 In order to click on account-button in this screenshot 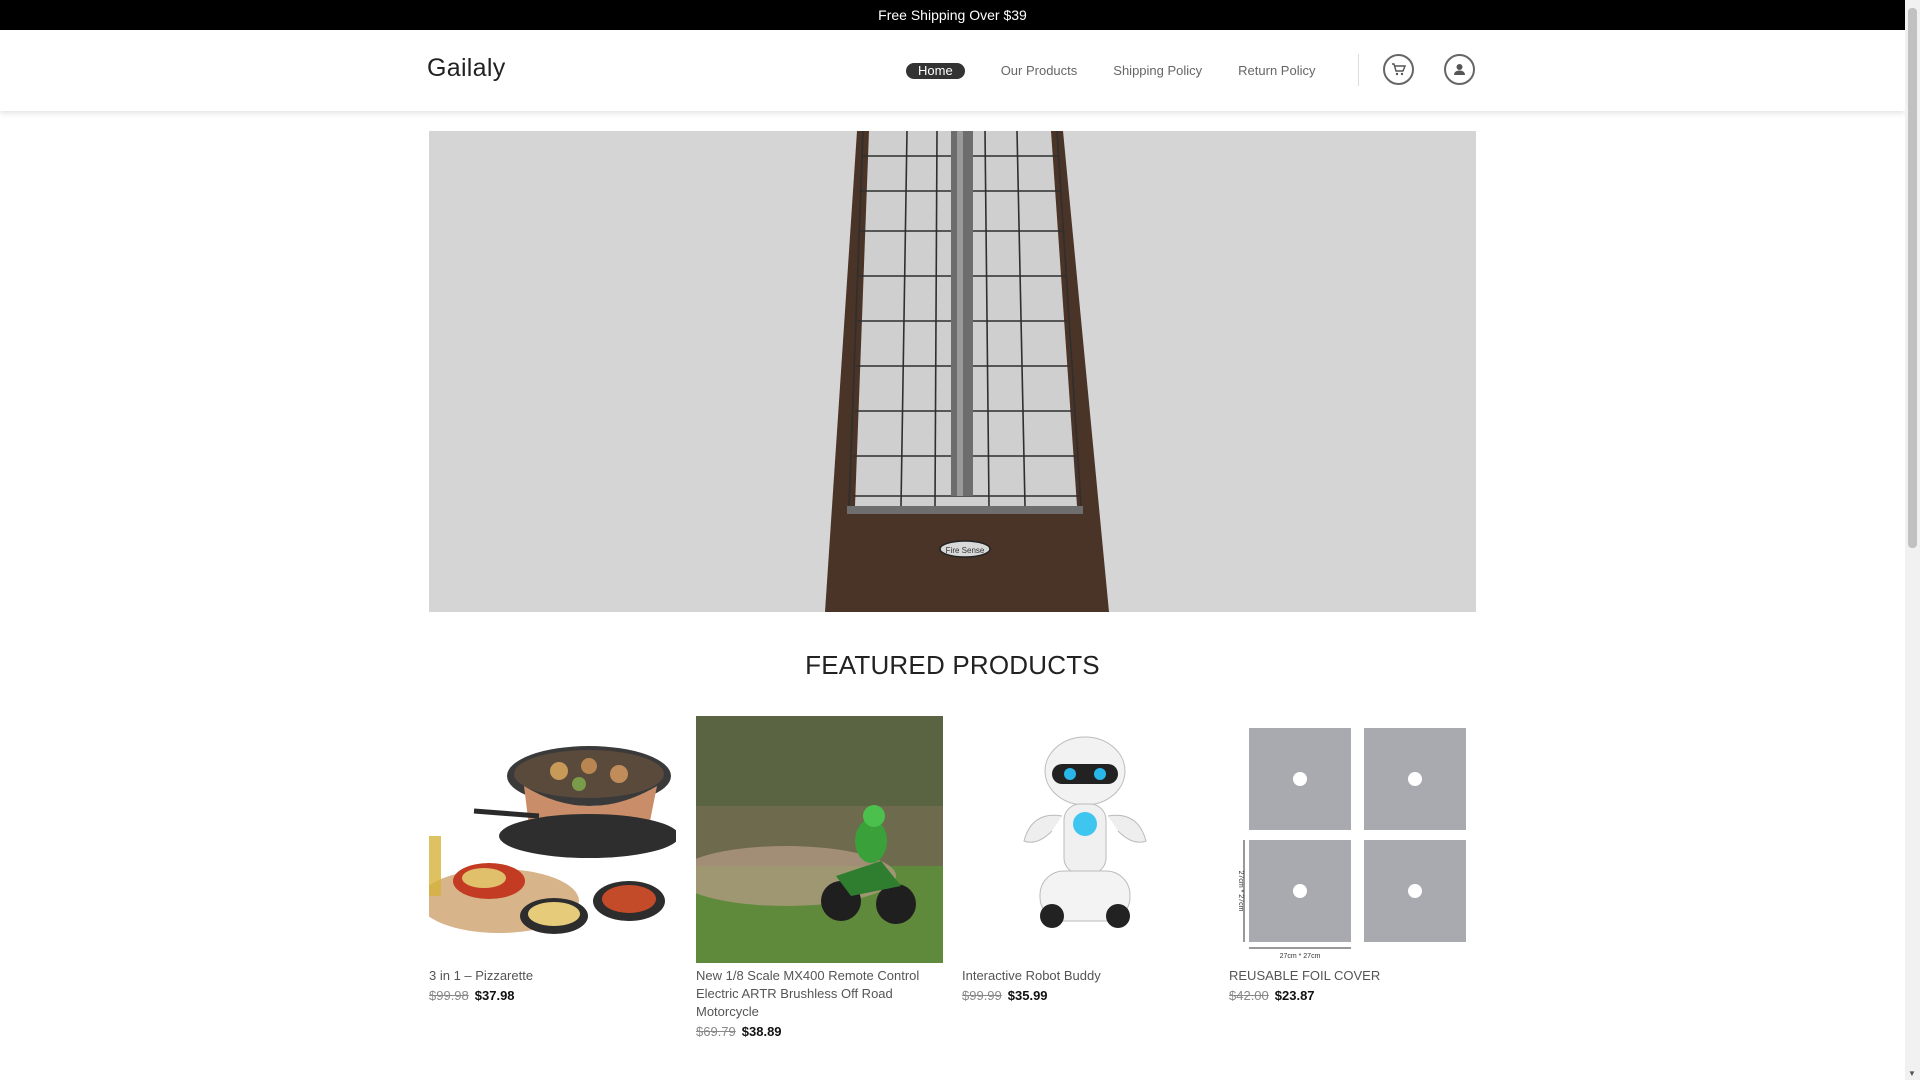, I will do `click(1459, 69)`.